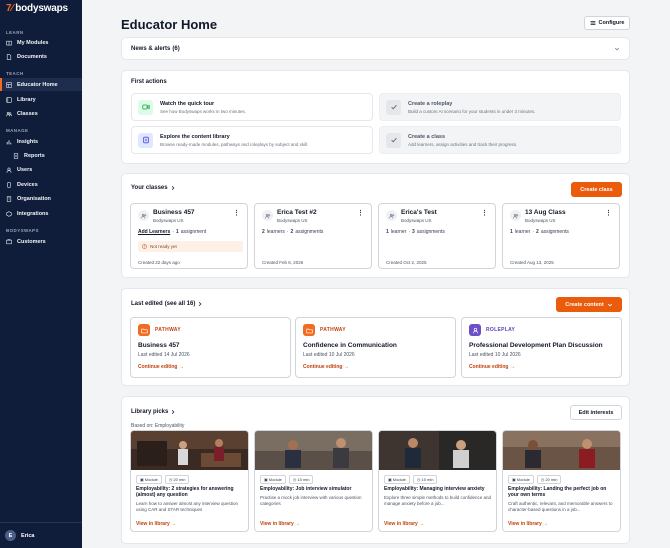 The width and height of the screenshot is (670, 548). Describe the element at coordinates (37, 8) in the screenshot. I see `bodyswaps-logo: 7⁄ bodyswaps` at that location.